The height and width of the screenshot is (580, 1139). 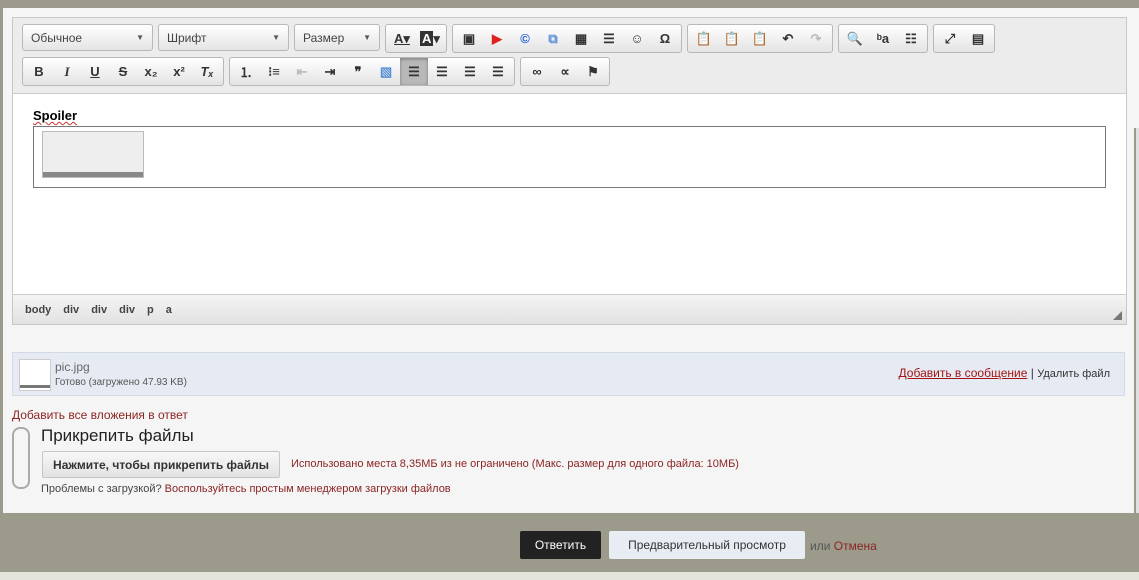 I want to click on or-text: или, so click(x=820, y=546).